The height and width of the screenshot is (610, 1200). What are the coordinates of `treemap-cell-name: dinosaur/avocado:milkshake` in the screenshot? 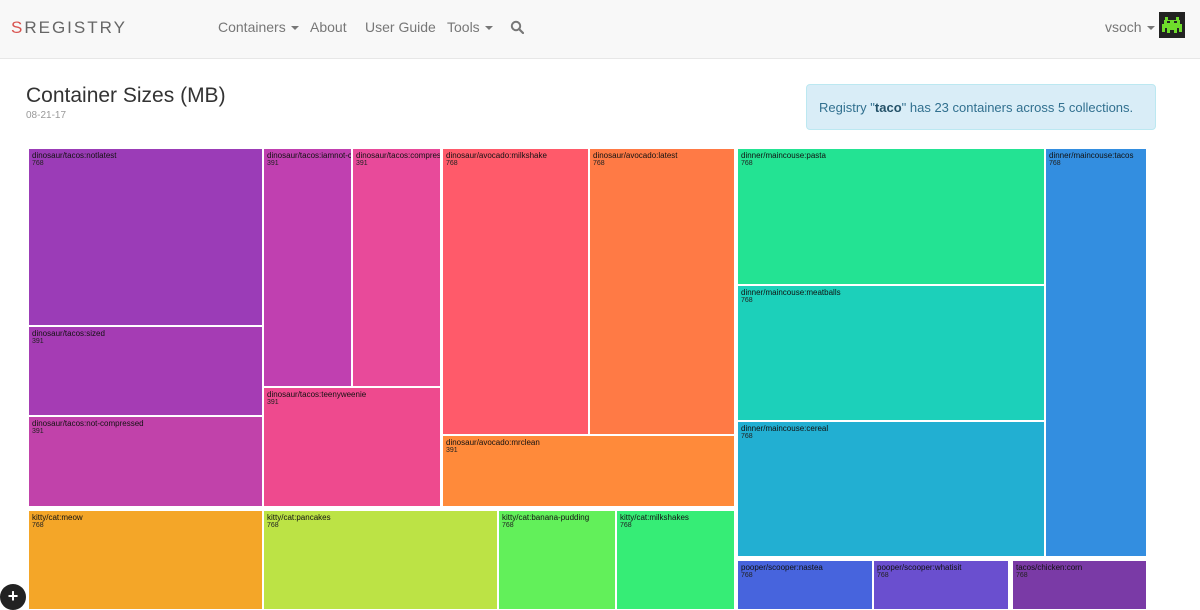 It's located at (496, 155).